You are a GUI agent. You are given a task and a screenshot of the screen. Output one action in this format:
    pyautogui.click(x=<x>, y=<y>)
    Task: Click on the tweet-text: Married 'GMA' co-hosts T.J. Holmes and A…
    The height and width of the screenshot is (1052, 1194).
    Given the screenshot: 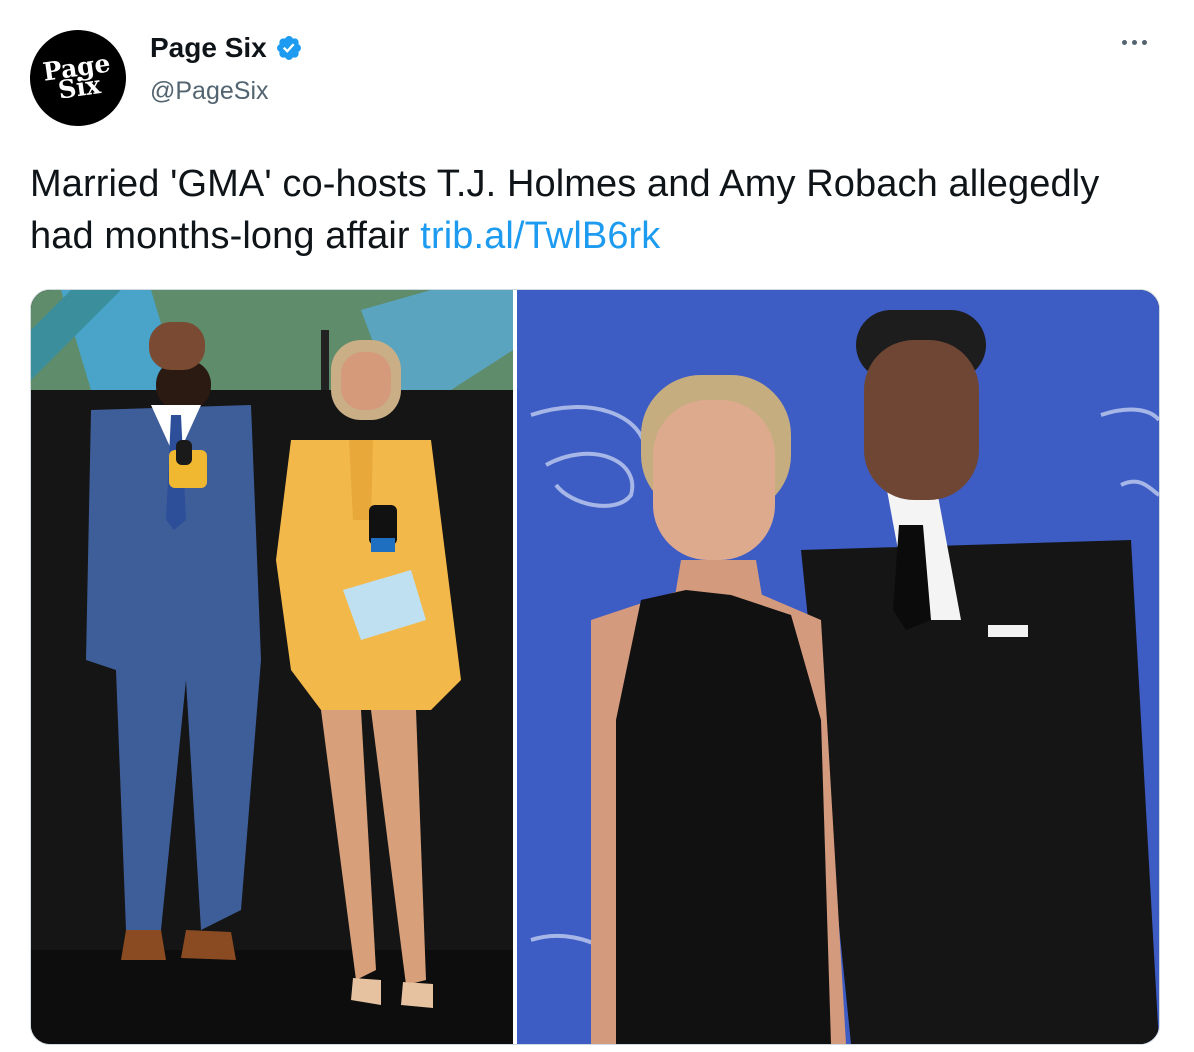 What is the action you would take?
    pyautogui.click(x=590, y=210)
    